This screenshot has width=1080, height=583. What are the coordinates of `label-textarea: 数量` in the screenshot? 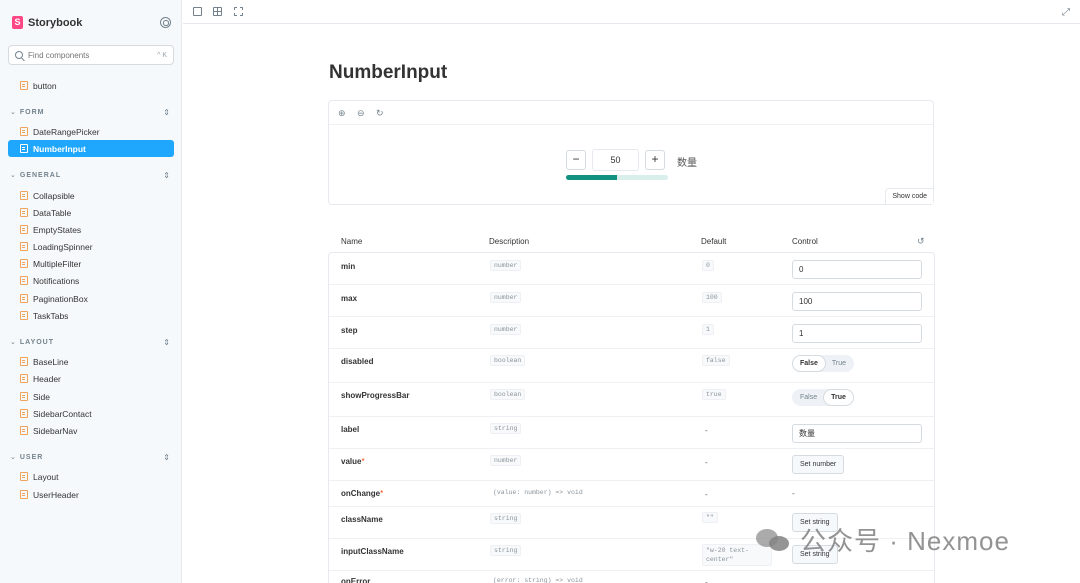 It's located at (857, 433).